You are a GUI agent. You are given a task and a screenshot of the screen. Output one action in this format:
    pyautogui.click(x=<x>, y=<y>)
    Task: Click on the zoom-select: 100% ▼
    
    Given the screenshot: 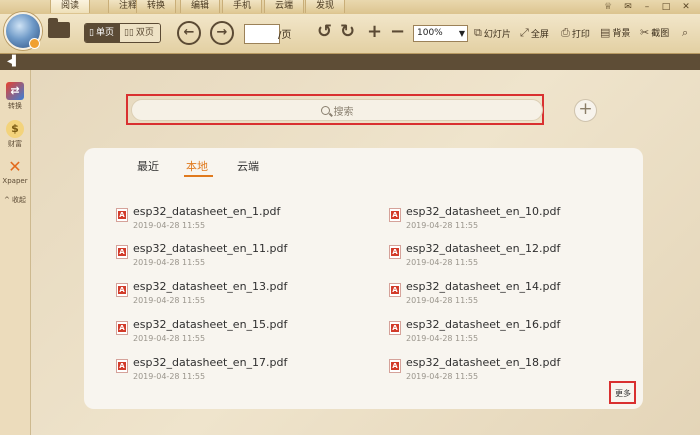 What is the action you would take?
    pyautogui.click(x=440, y=33)
    